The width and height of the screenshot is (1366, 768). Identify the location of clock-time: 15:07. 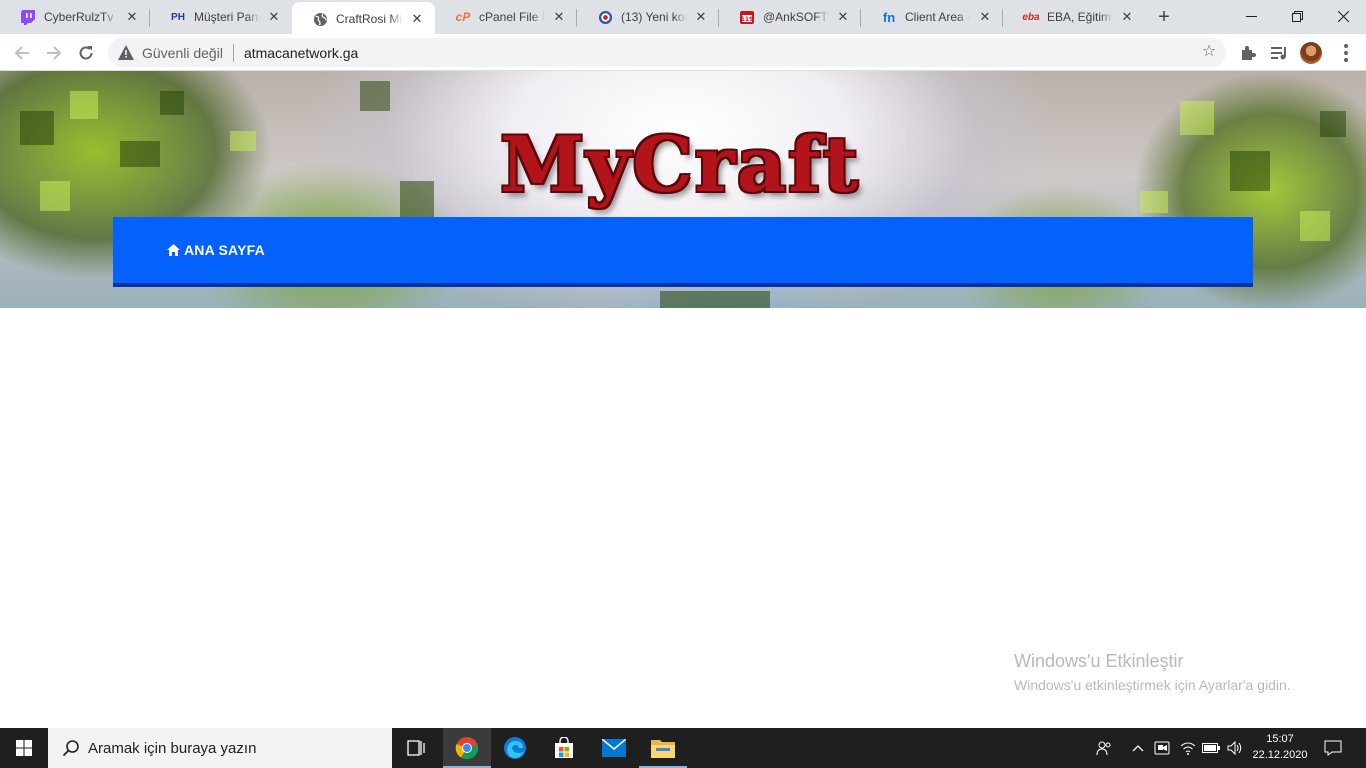
(1280, 739).